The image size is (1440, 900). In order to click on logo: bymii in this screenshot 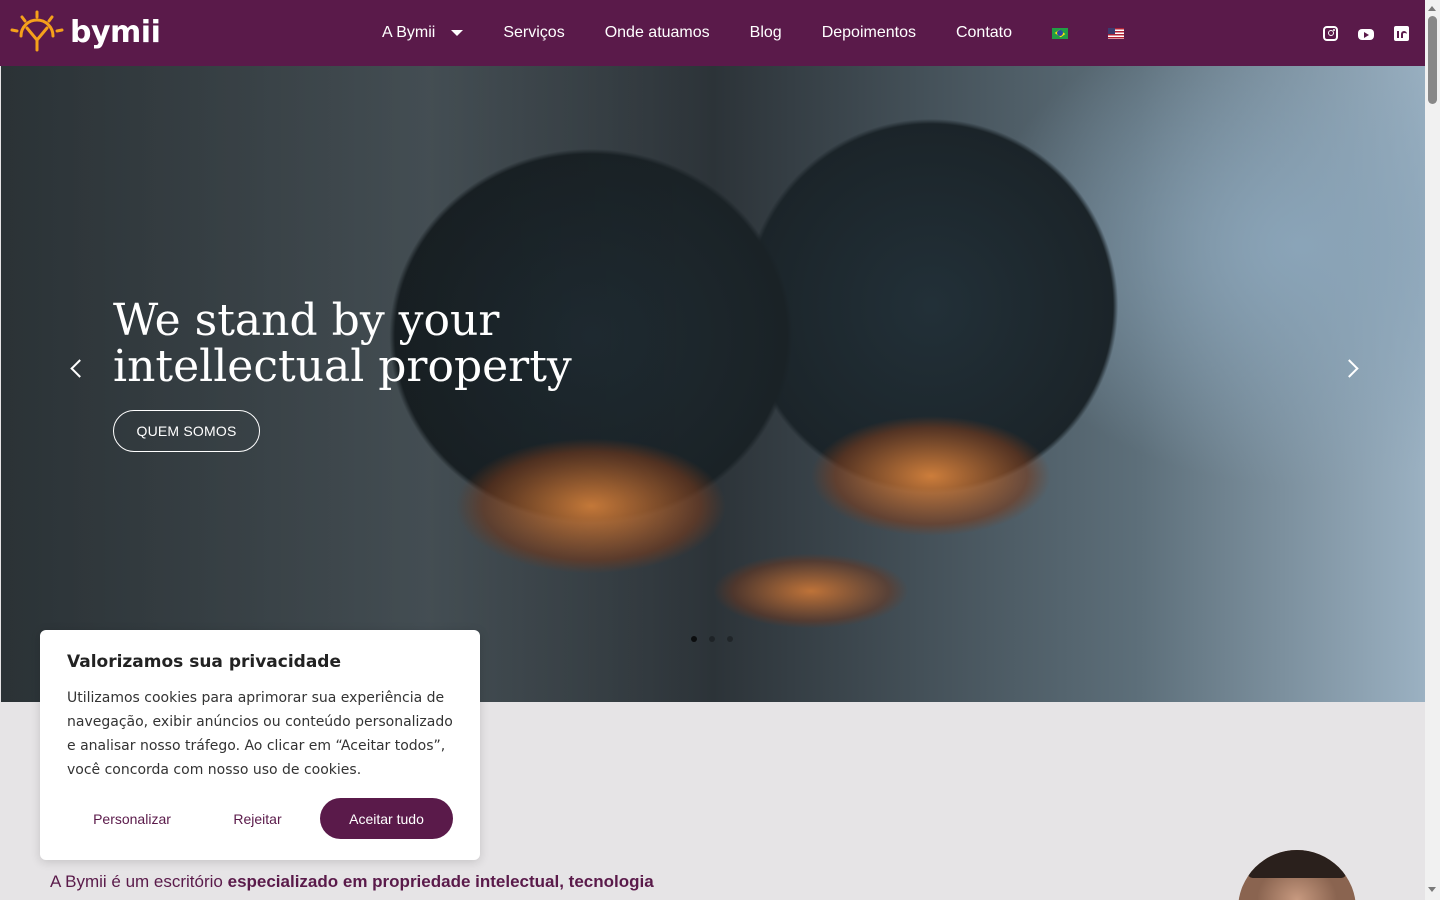, I will do `click(85, 32)`.